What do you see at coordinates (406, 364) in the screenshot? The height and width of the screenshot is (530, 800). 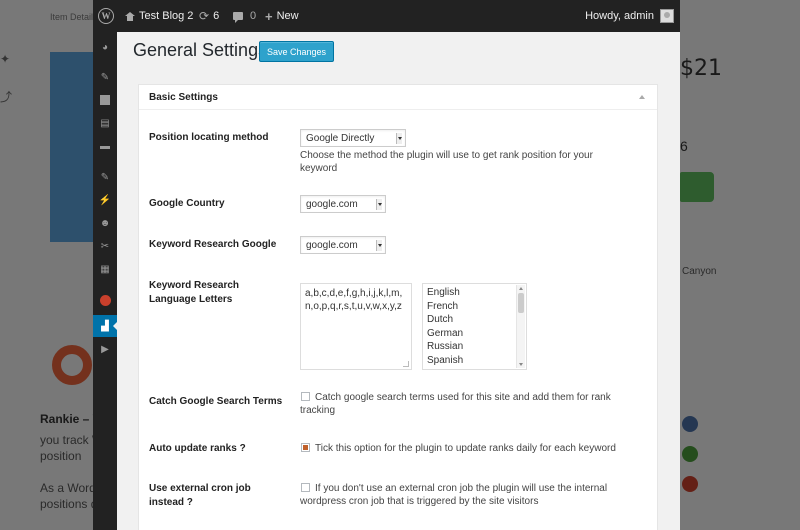 I see `resize-handle-icon` at bounding box center [406, 364].